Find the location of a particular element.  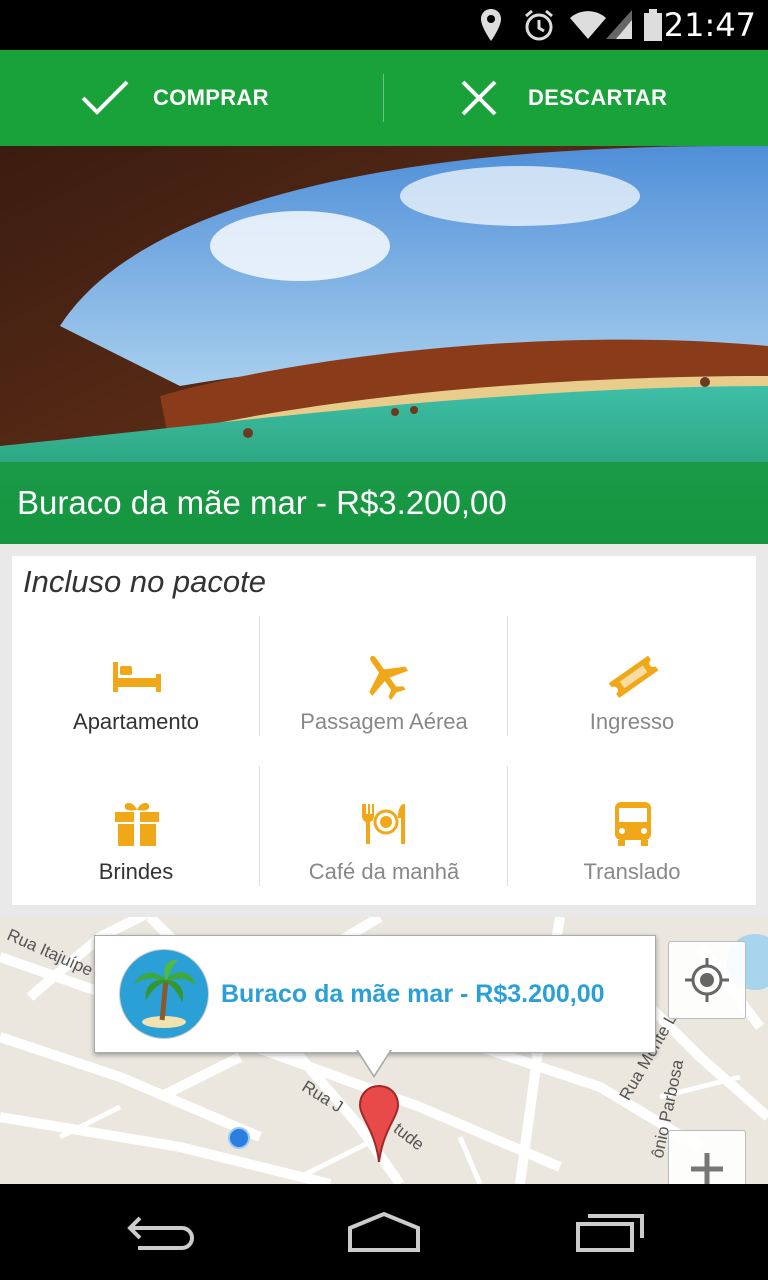

buy-button: COMPRAR is located at coordinates (195, 98).